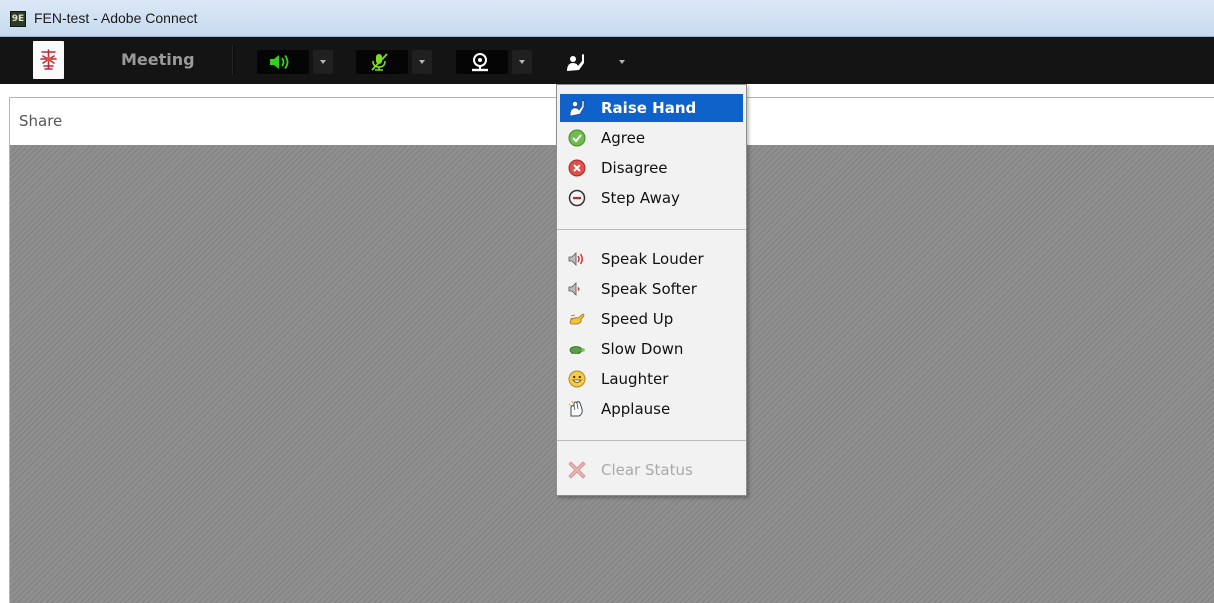 The image size is (1214, 603). Describe the element at coordinates (577, 168) in the screenshot. I see `x-circle-icon` at that location.